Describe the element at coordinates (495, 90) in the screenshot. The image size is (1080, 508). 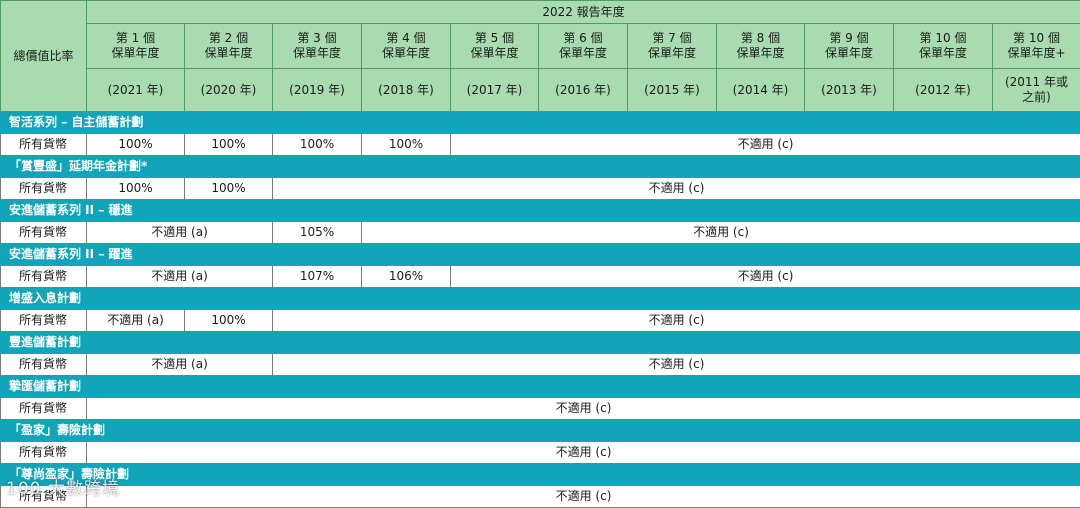
I see `calendar-year-header: (2017 年)` at that location.